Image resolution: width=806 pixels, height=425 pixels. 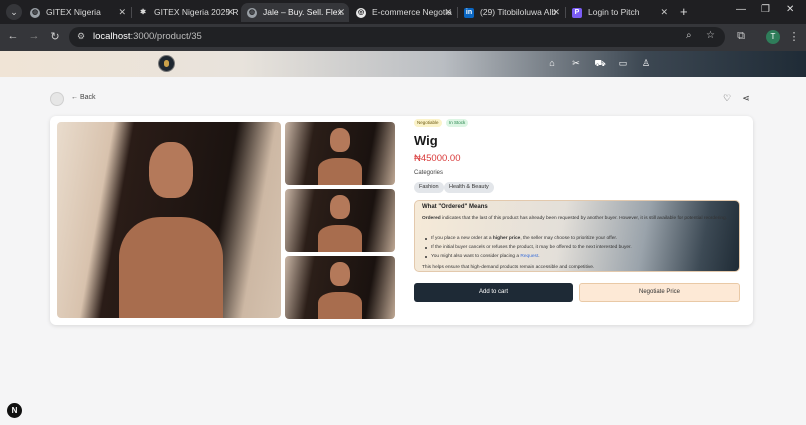 I want to click on browser-tab: ◍ GITEX Nigeria ✕, so click(x=77, y=12).